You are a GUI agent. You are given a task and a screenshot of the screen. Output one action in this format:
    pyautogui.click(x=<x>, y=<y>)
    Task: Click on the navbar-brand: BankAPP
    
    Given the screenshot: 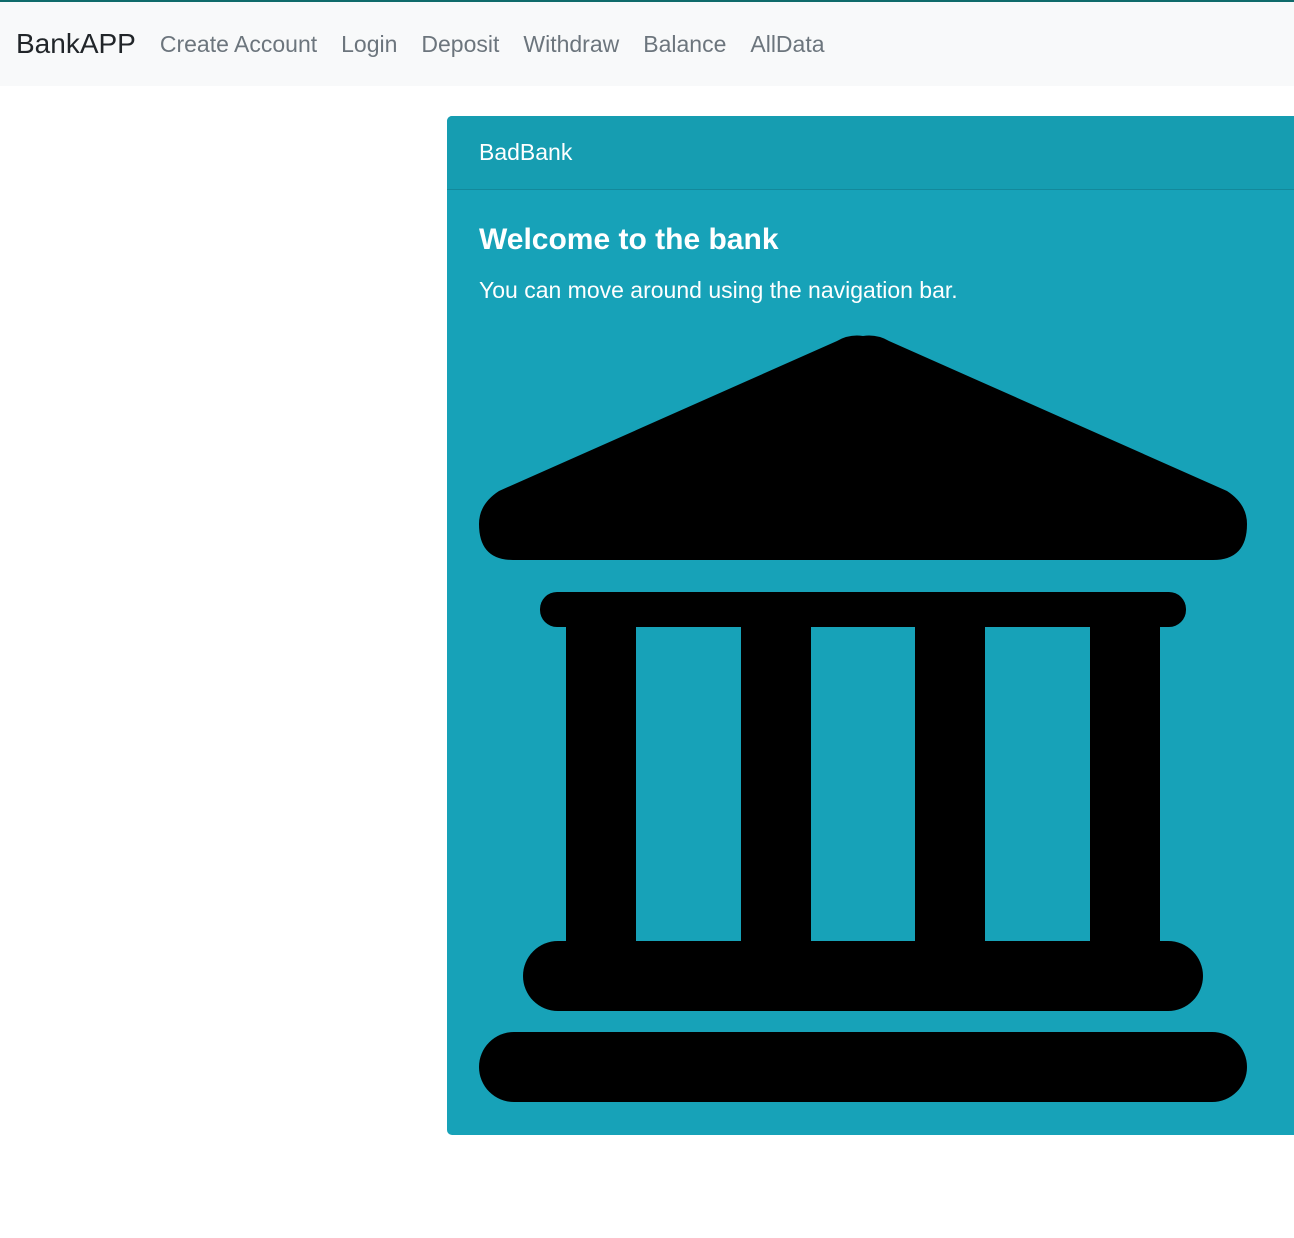 What is the action you would take?
    pyautogui.click(x=76, y=44)
    